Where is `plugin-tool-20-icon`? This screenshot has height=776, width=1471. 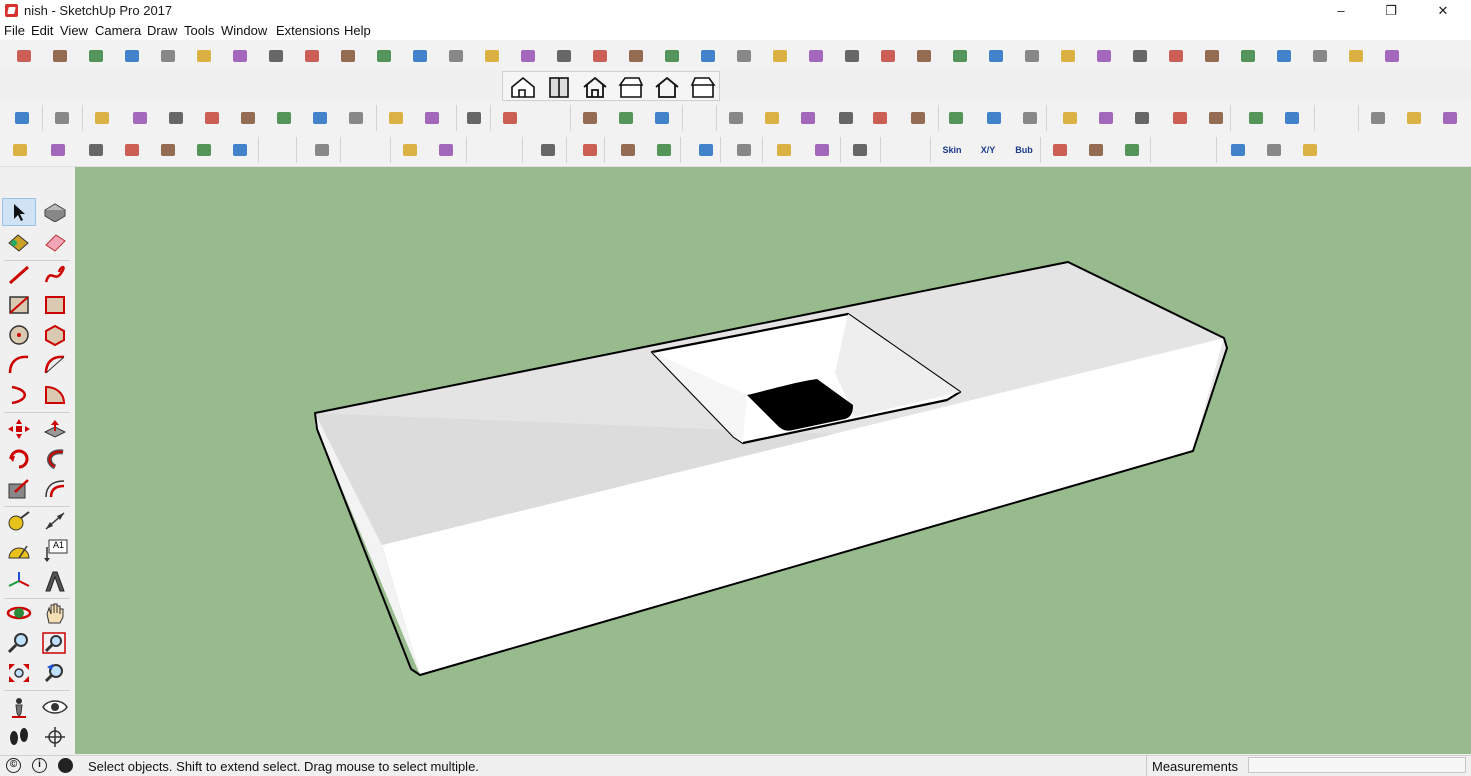 plugin-tool-20-icon is located at coordinates (1060, 150).